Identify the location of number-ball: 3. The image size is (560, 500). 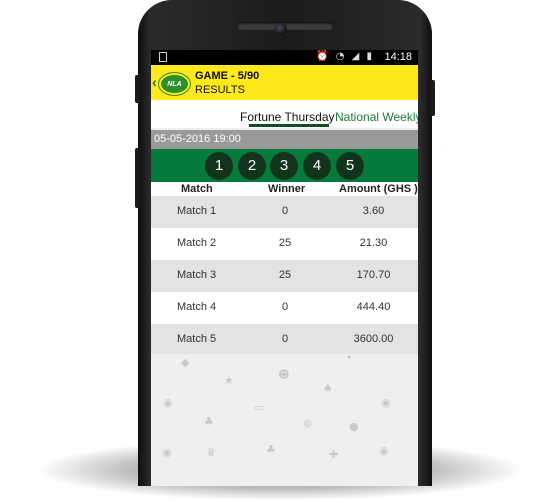
(284, 166).